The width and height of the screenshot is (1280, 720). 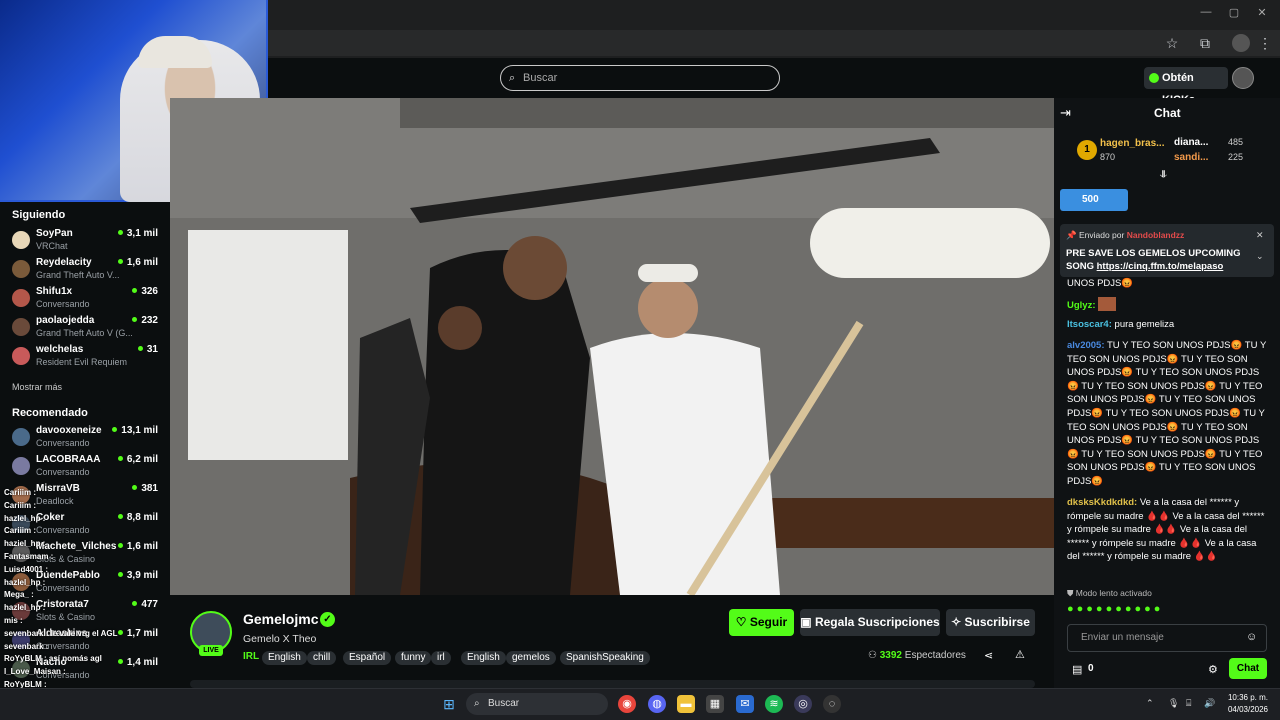 I want to click on overlay-chat-line: RoYyBLM : así nomás agl, so click(x=53, y=659).